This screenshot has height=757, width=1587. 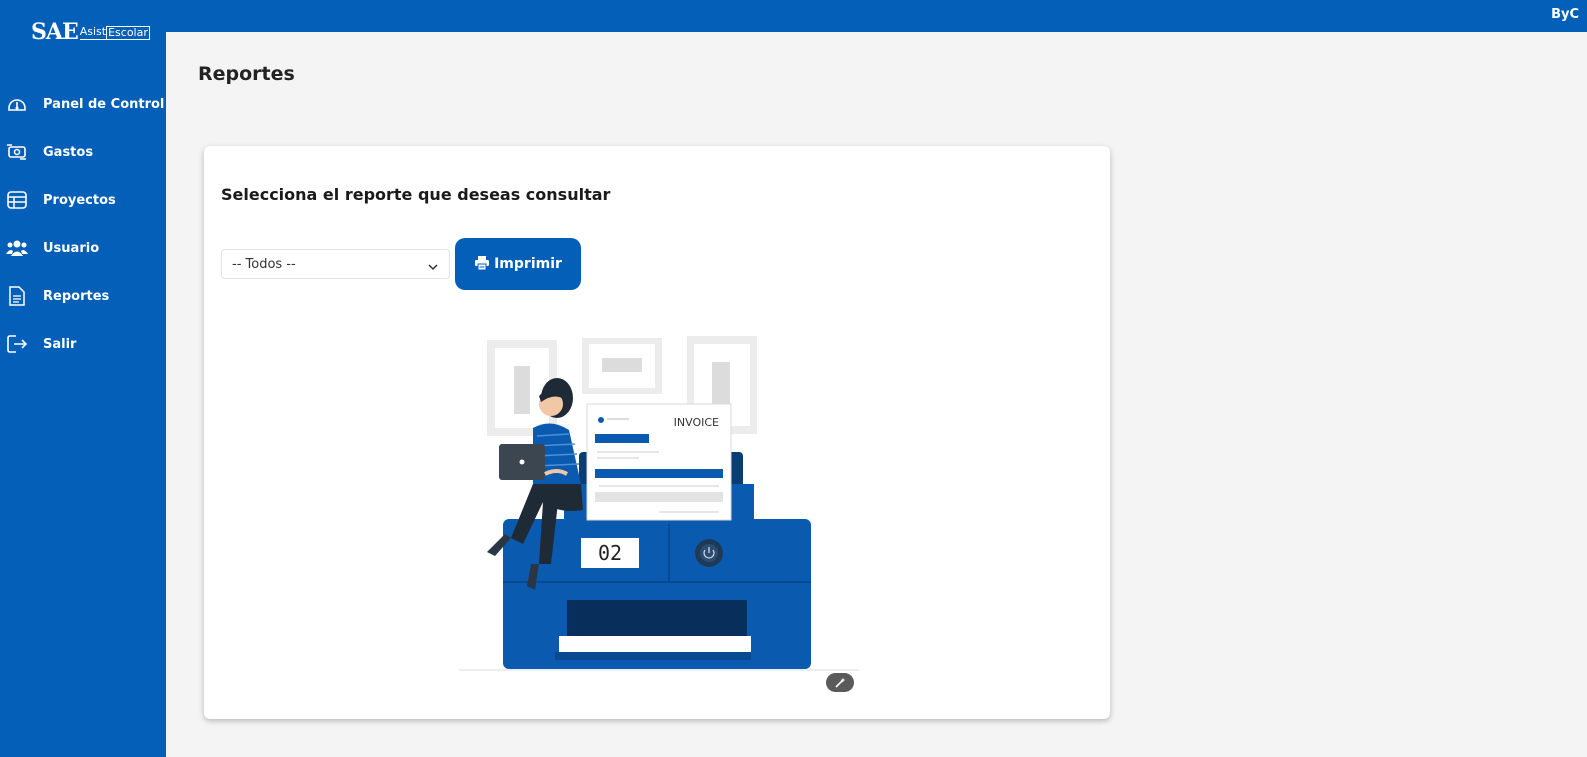 I want to click on top-bar: ByC, so click(x=793, y=16).